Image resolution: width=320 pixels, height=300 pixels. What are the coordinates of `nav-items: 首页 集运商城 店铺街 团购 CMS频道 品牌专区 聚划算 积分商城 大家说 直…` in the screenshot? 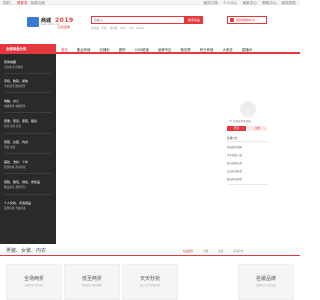 It's located at (160, 49).